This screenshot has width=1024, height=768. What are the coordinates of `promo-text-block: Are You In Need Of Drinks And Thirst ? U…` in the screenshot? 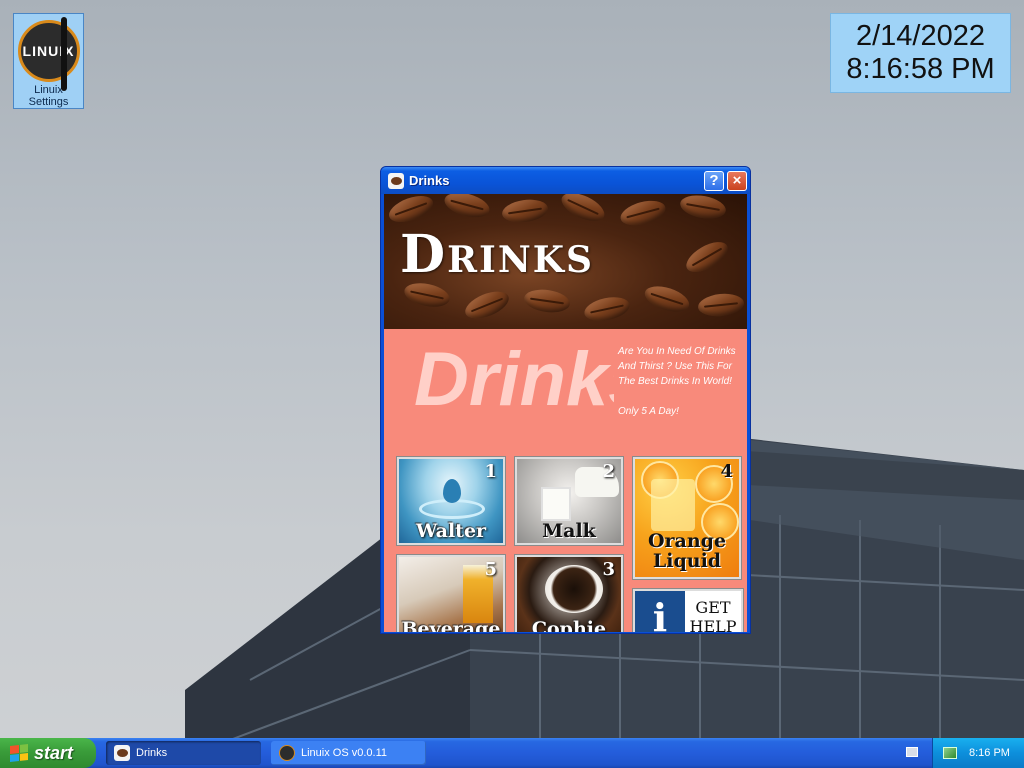 It's located at (682, 381).